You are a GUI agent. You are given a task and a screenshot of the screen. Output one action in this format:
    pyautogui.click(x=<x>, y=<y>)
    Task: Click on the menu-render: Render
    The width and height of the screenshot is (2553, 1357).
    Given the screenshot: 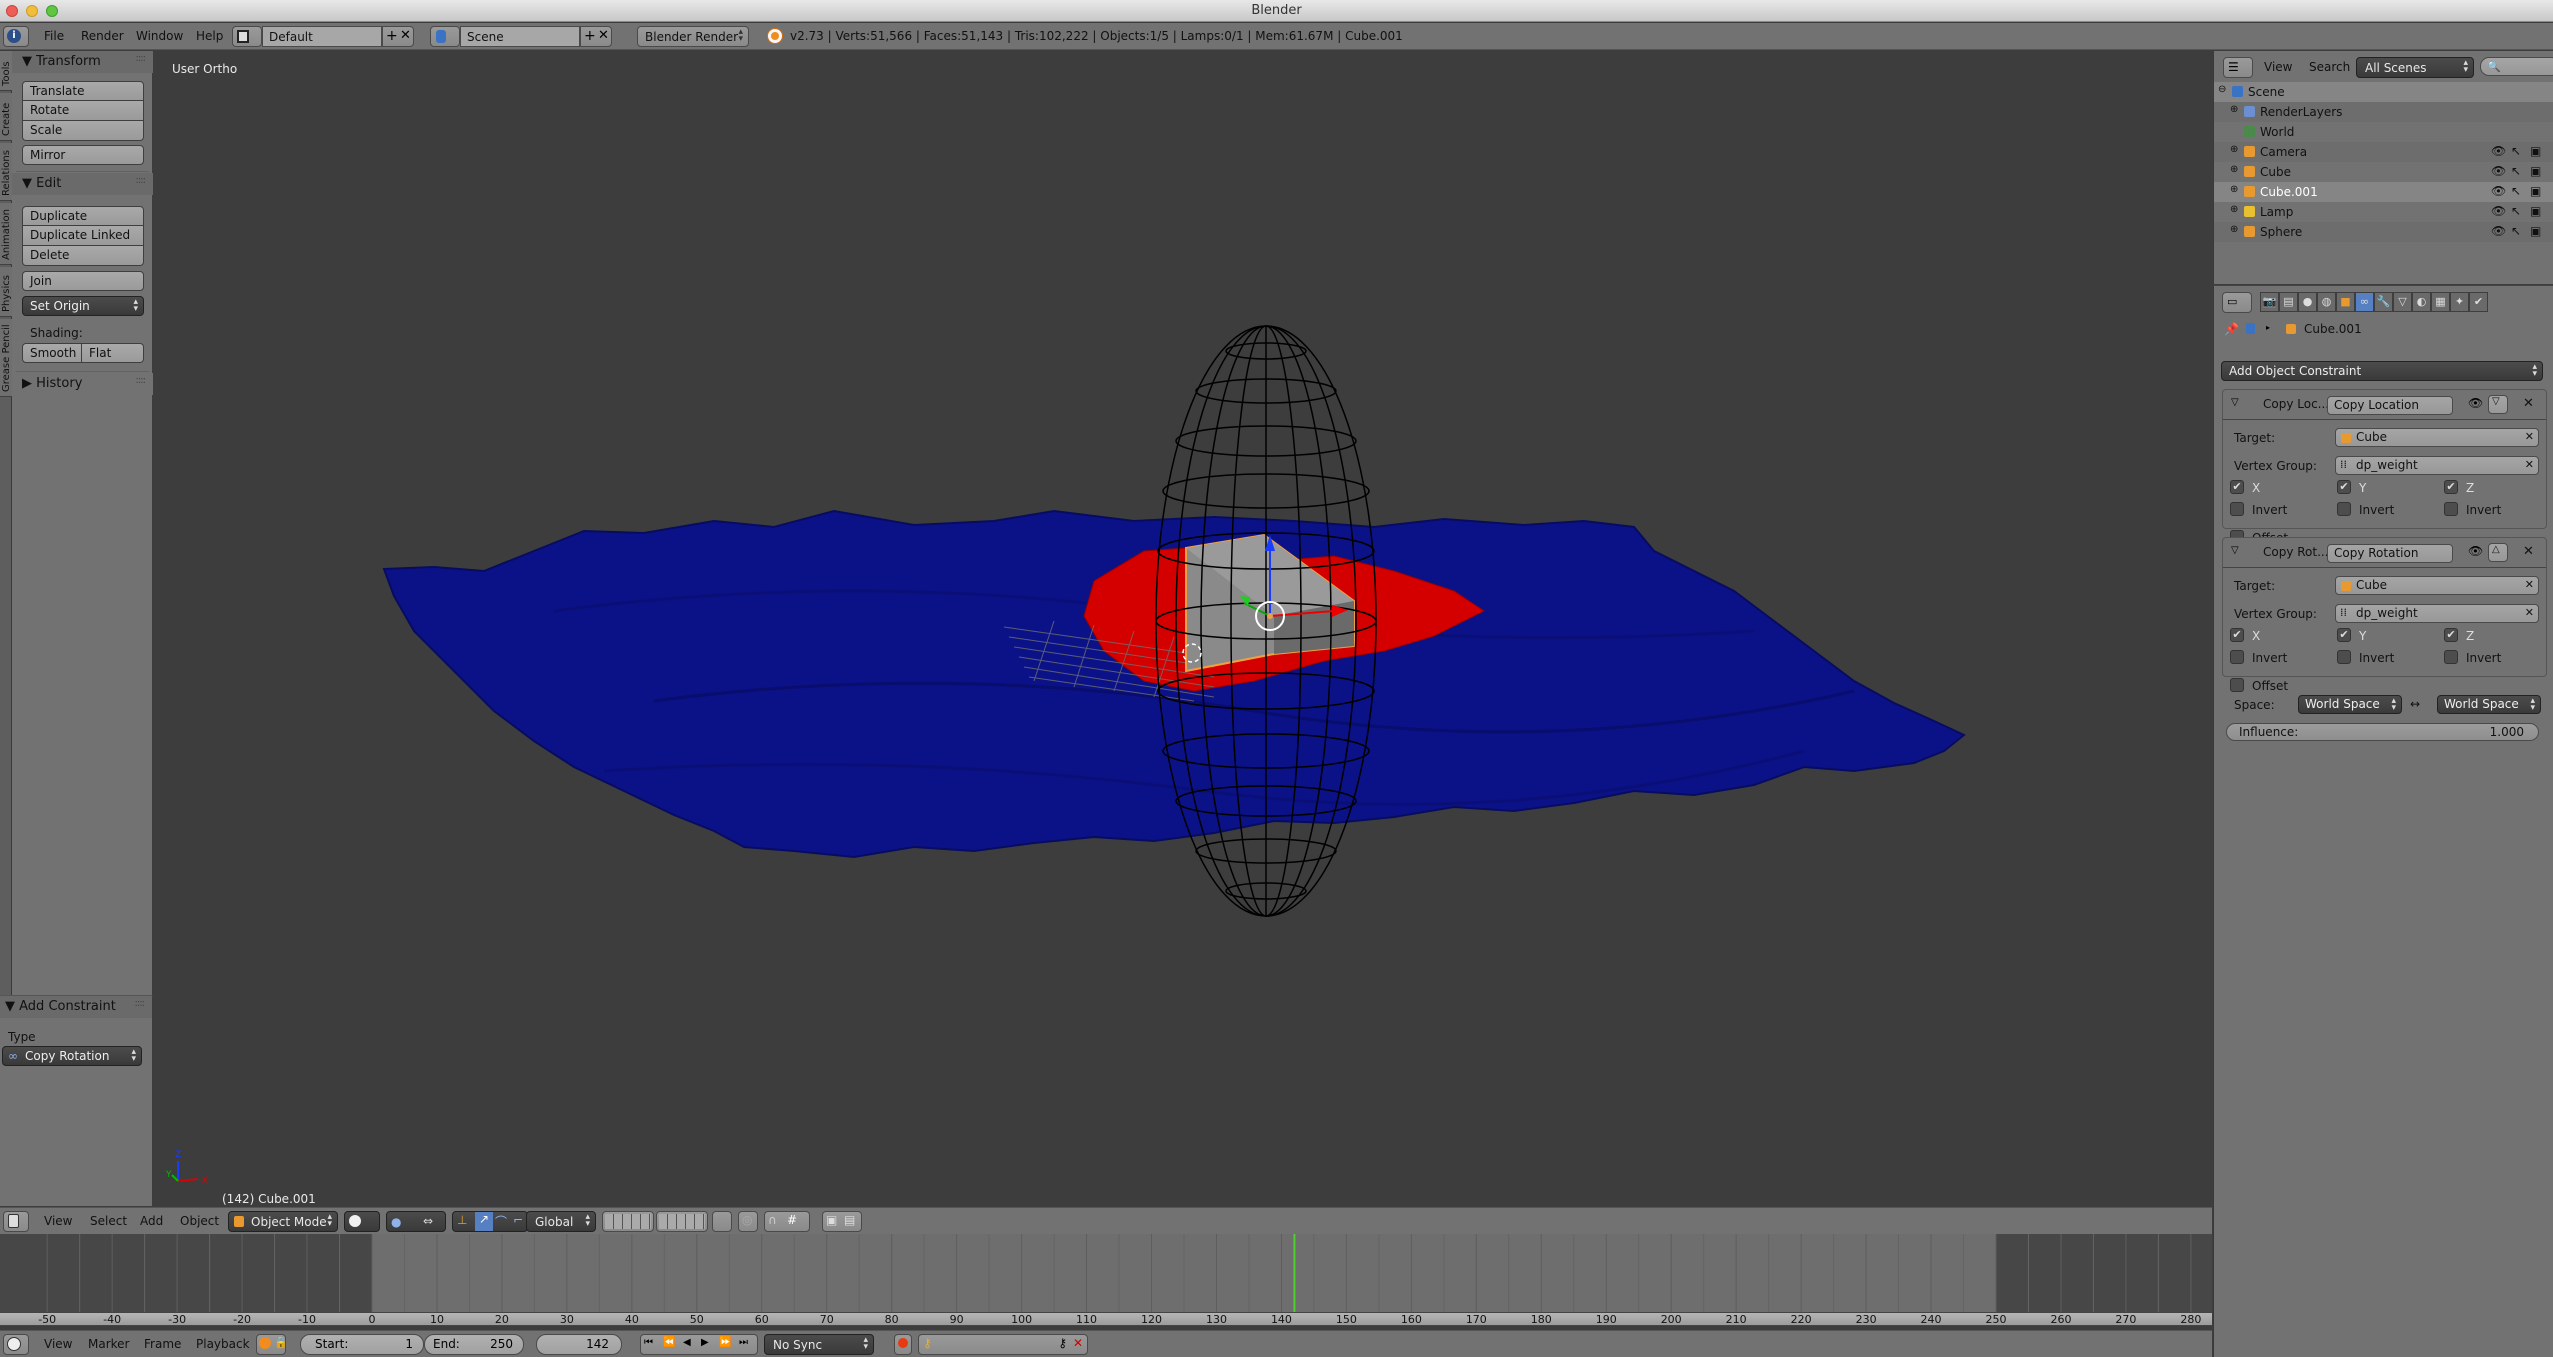 What is the action you would take?
    pyautogui.click(x=102, y=36)
    